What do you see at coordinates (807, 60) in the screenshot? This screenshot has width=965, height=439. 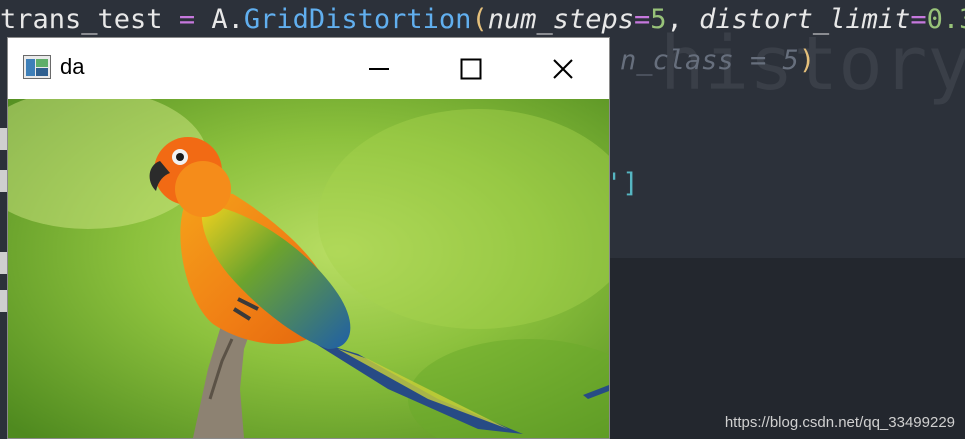 I see `code-token-close-paren: )` at bounding box center [807, 60].